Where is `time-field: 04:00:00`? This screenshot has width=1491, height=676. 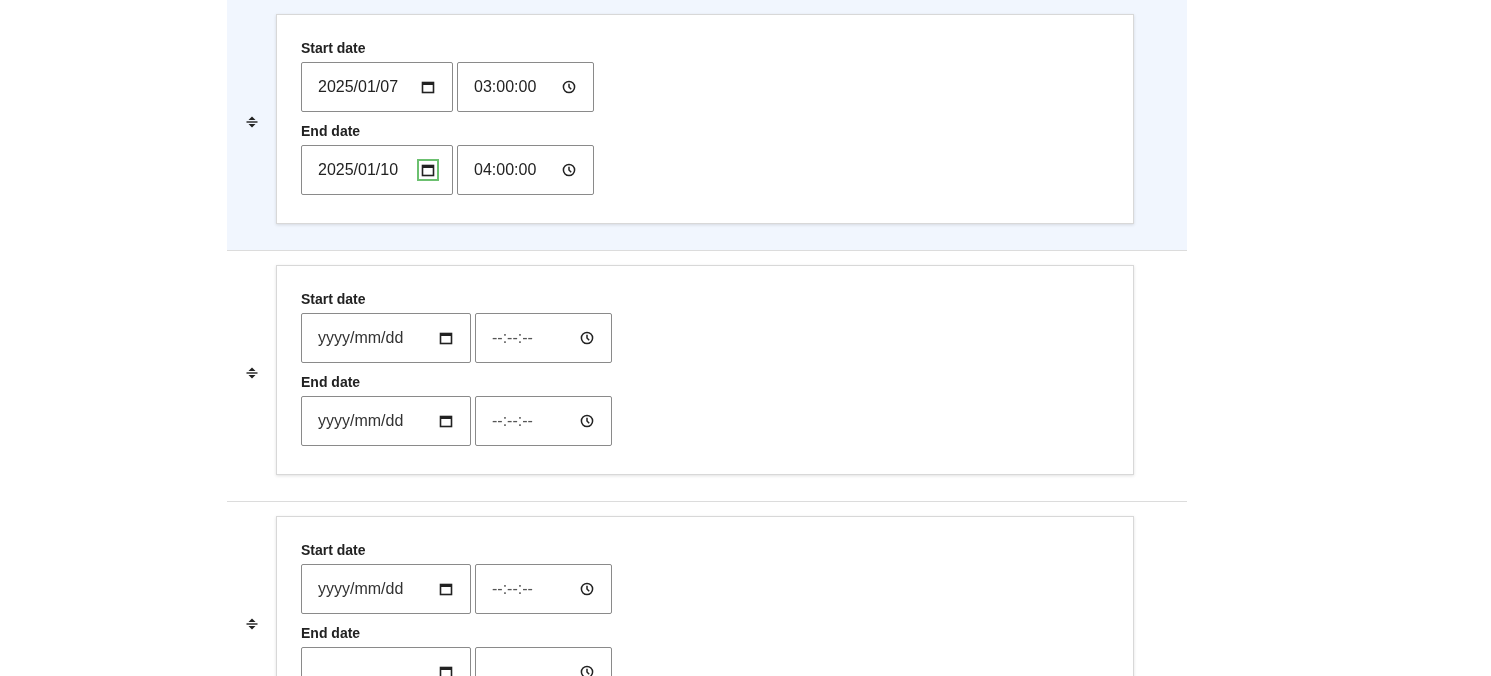
time-field: 04:00:00 is located at coordinates (525, 170).